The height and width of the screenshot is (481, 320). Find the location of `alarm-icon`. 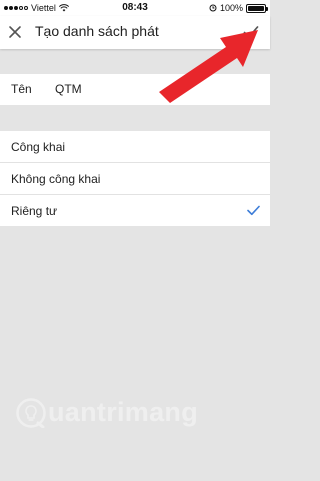

alarm-icon is located at coordinates (213, 8).